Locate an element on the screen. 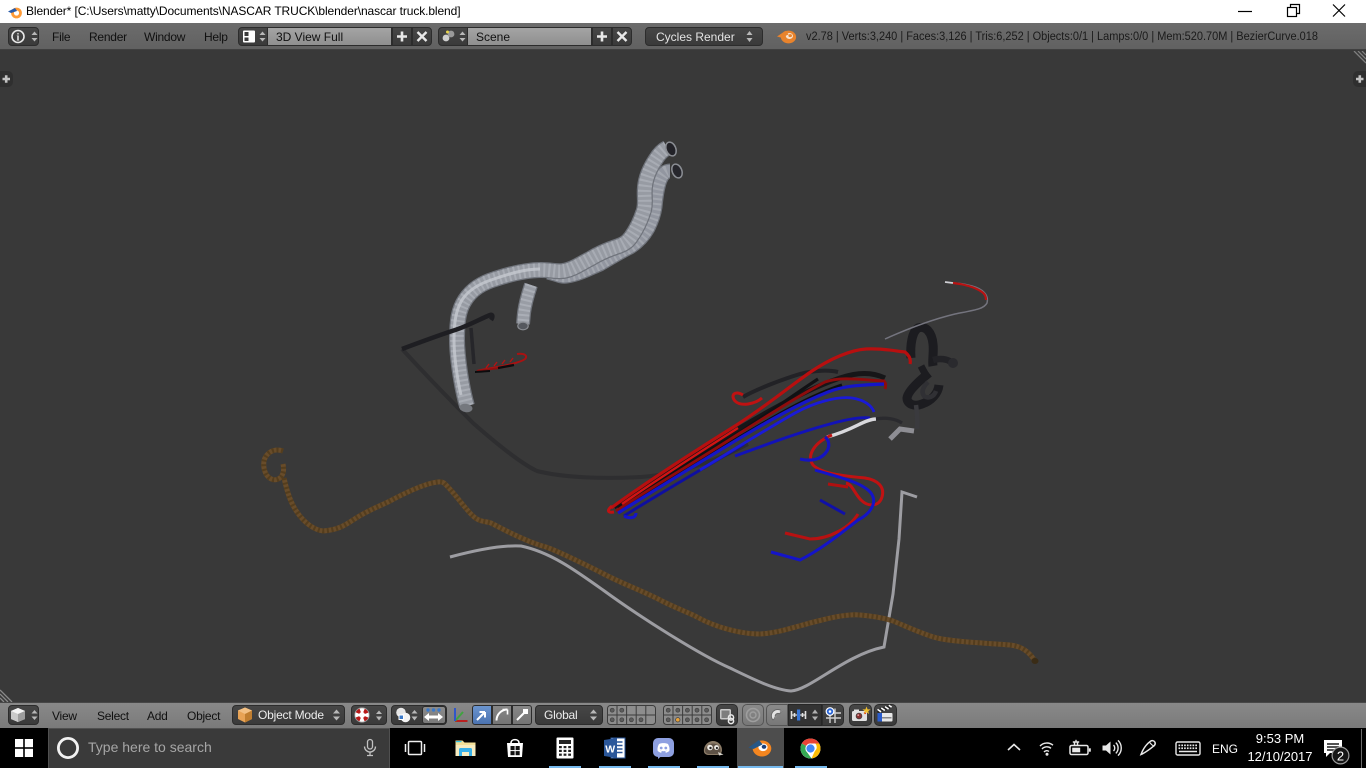  svg-text: i is located at coordinates (18, 37).